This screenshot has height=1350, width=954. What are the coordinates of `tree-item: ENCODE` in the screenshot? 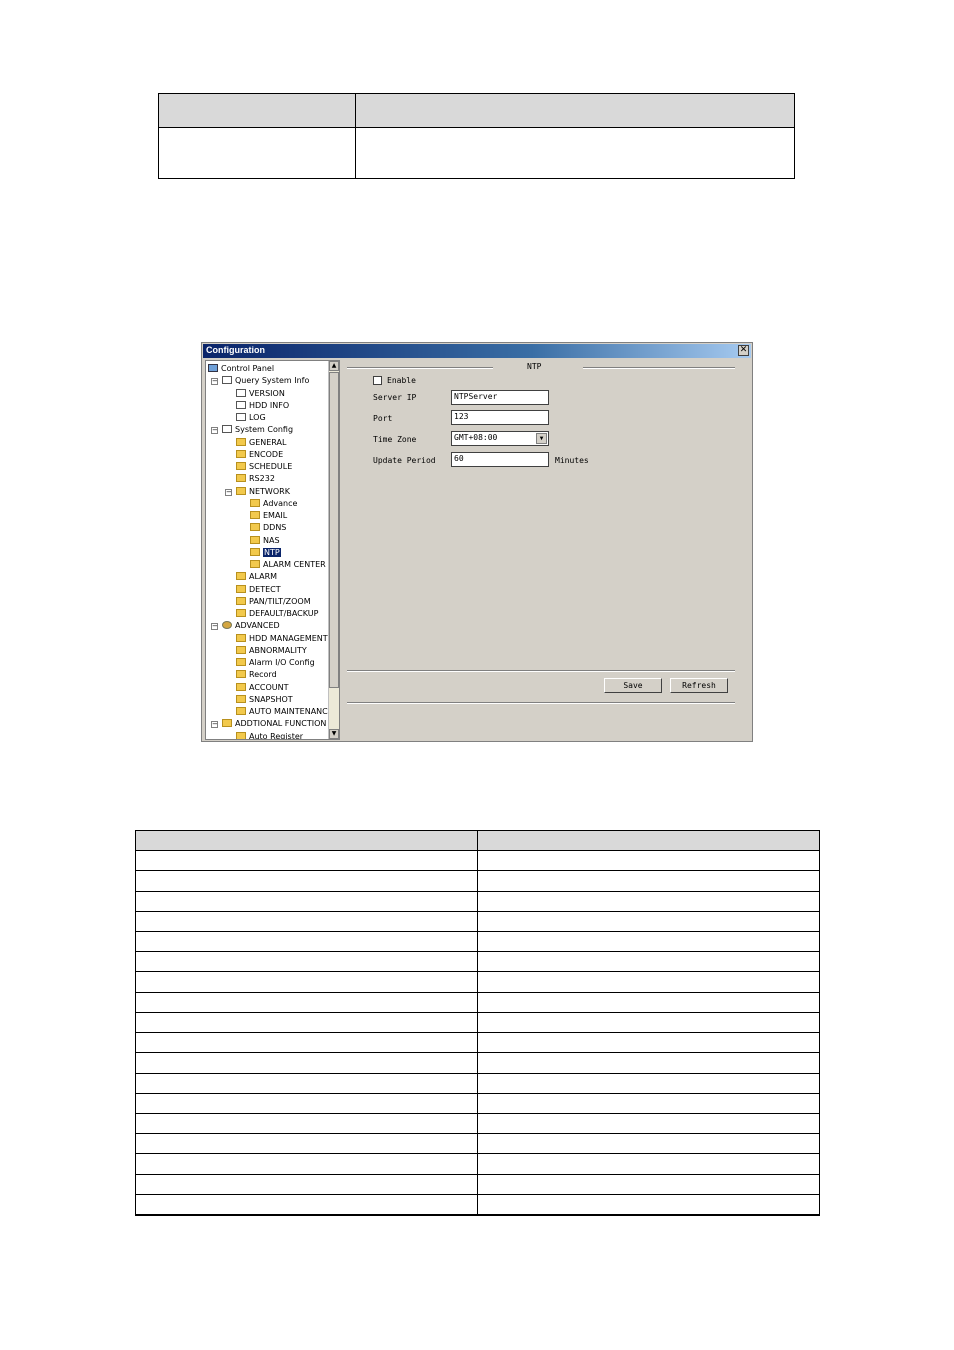 It's located at (259, 455).